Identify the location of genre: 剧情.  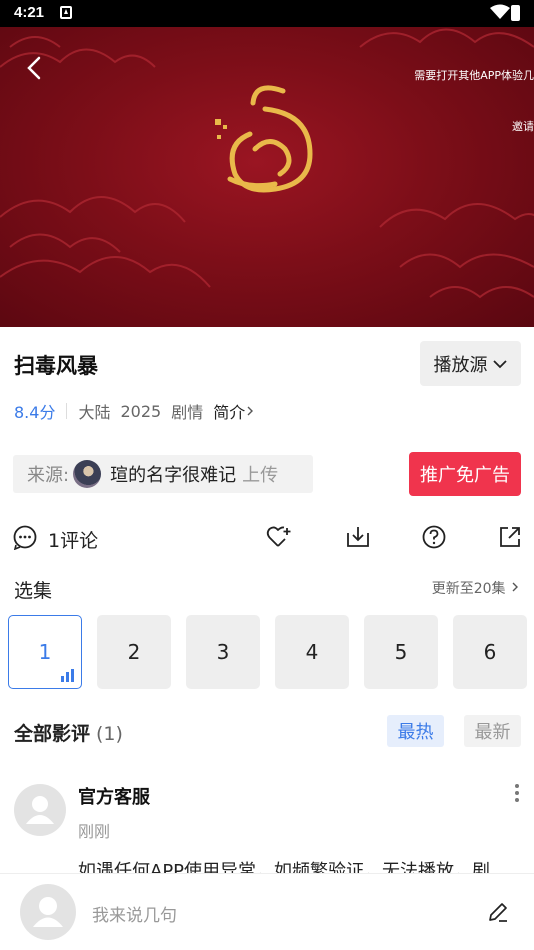
(187, 412).